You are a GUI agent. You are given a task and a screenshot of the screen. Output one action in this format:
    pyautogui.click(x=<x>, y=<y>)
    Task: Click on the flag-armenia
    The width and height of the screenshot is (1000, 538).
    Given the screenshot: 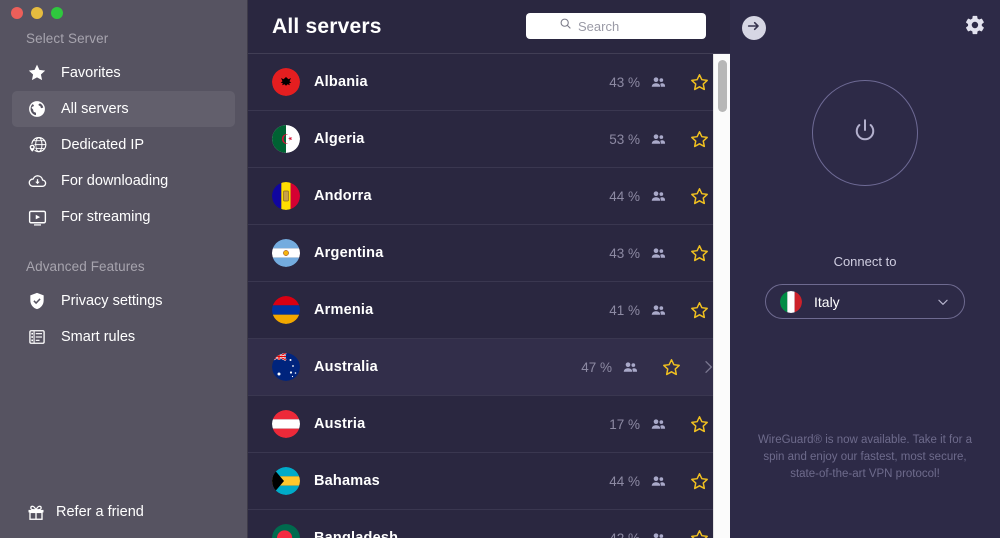 What is the action you would take?
    pyautogui.click(x=286, y=310)
    